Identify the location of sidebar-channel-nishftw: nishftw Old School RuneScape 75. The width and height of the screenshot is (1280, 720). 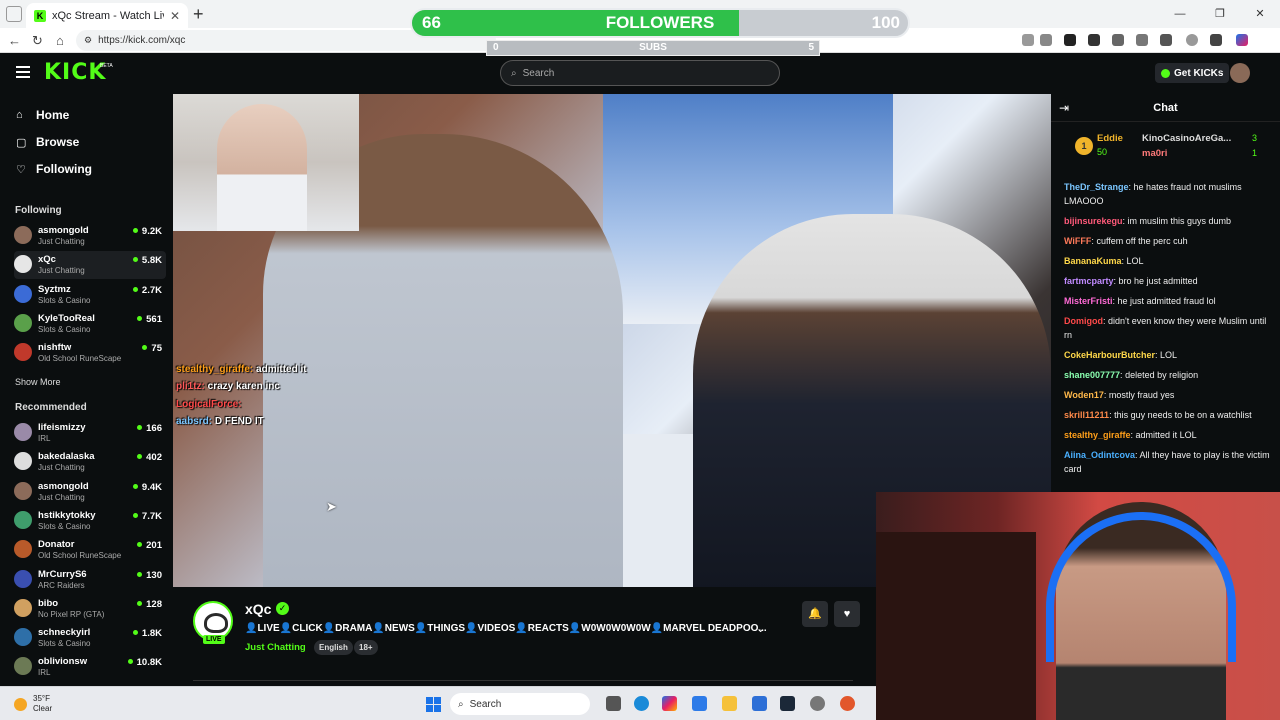
(90, 353).